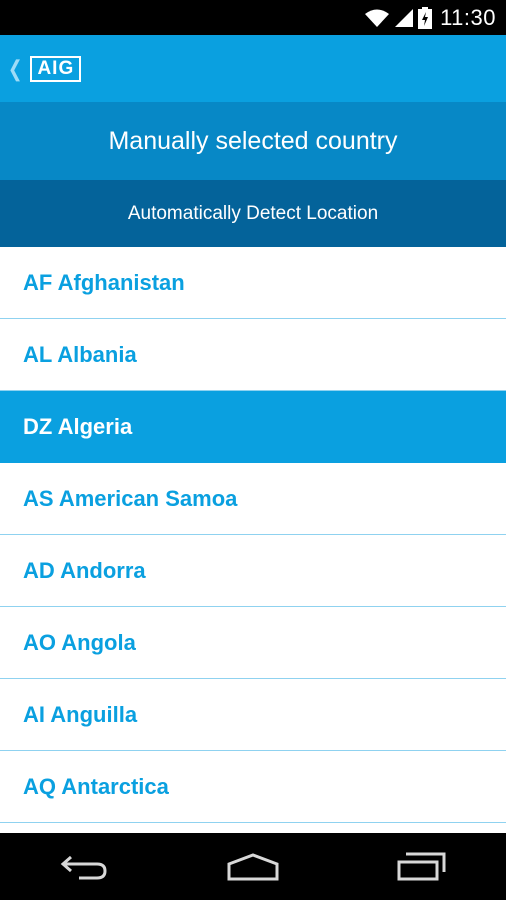  I want to click on home-nav-icon, so click(253, 866).